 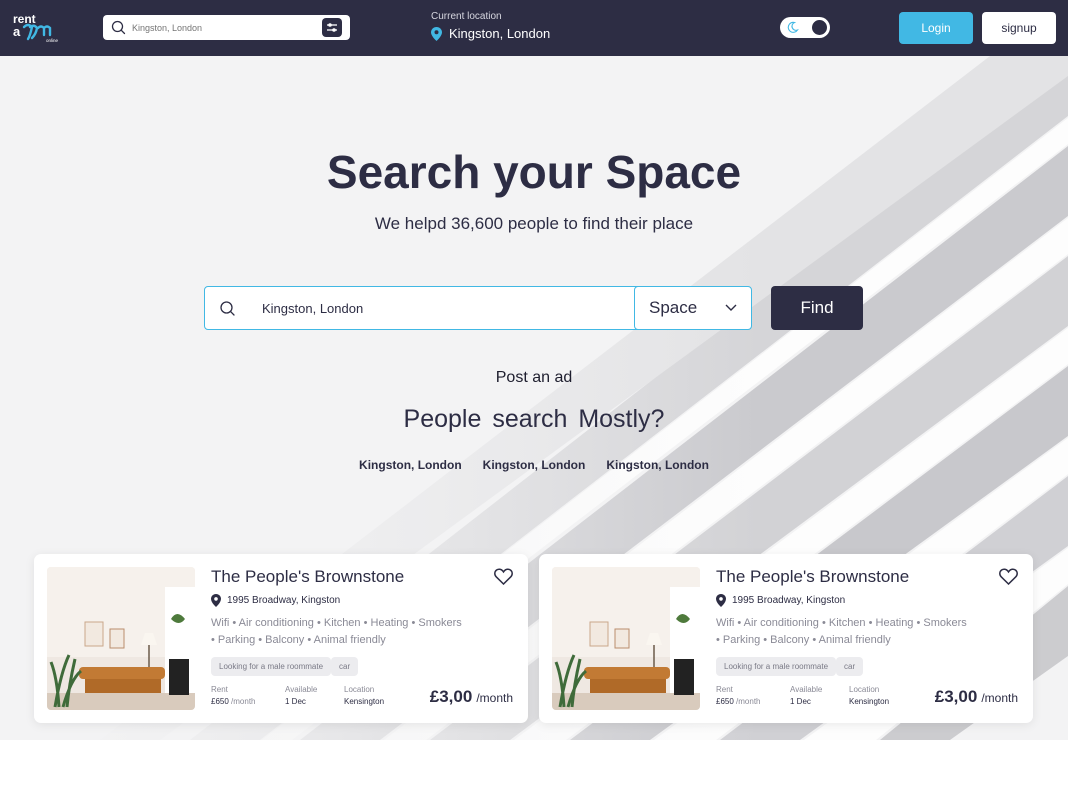 What do you see at coordinates (38, 28) in the screenshot?
I see `logo: rent a online` at bounding box center [38, 28].